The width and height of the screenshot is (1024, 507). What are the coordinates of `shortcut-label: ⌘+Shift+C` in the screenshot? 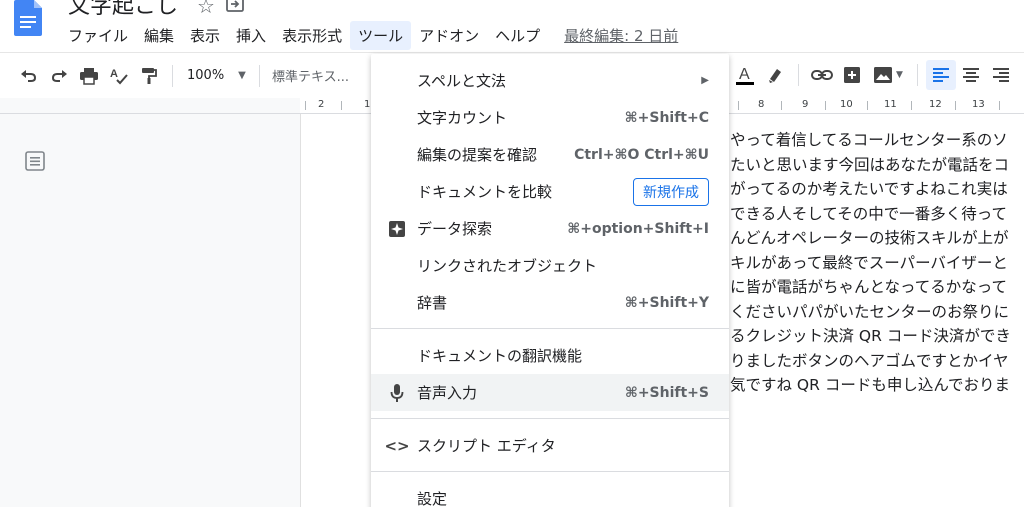 It's located at (666, 117).